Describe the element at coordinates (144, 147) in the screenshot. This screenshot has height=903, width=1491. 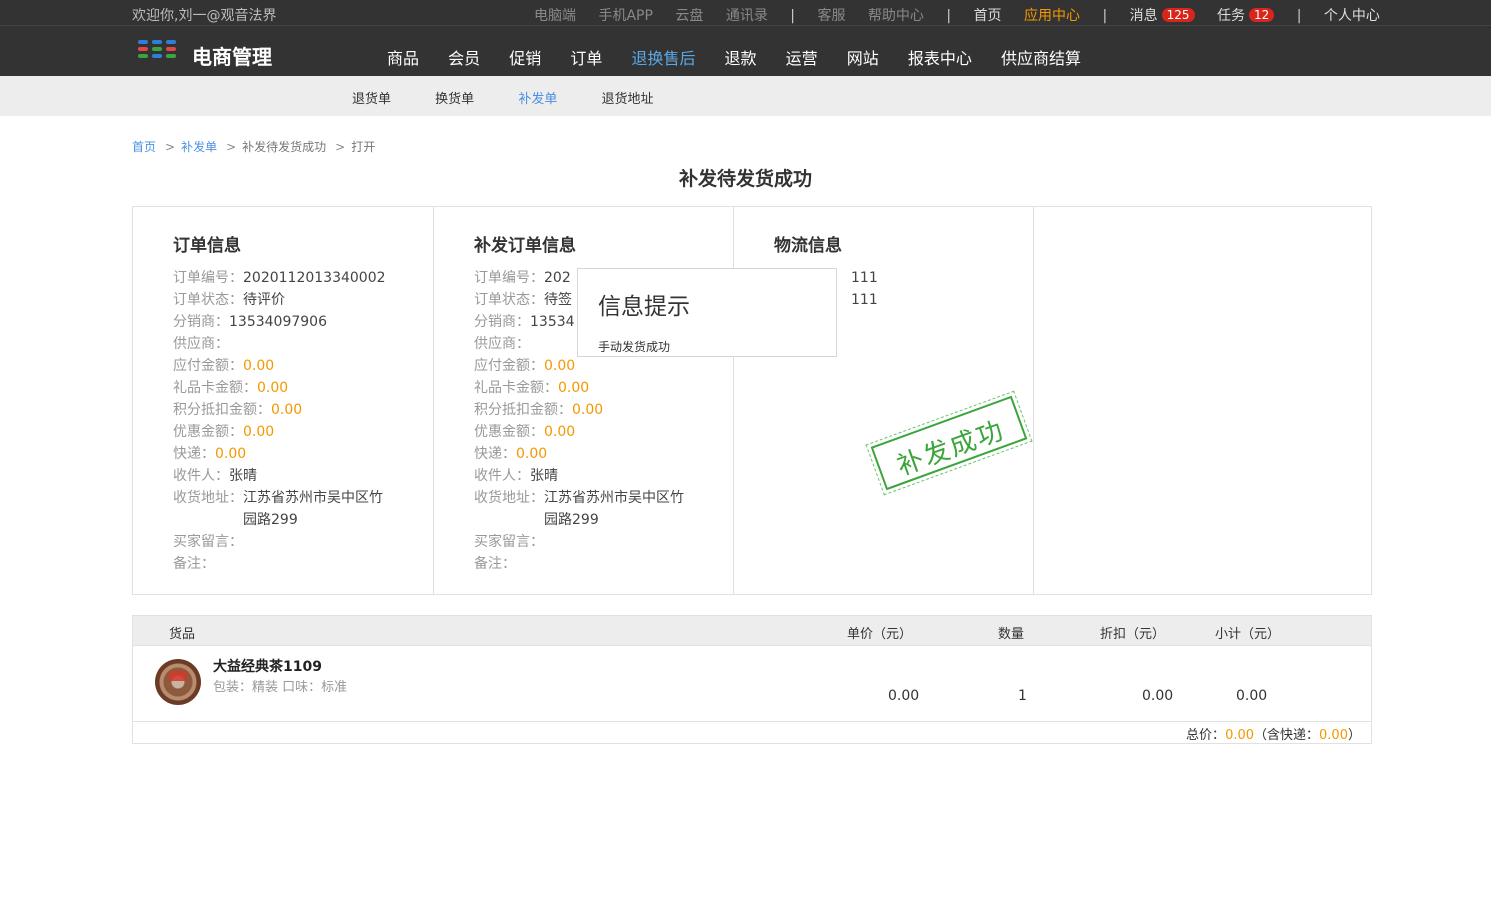
I see `breadcrumb-home: 首页` at that location.